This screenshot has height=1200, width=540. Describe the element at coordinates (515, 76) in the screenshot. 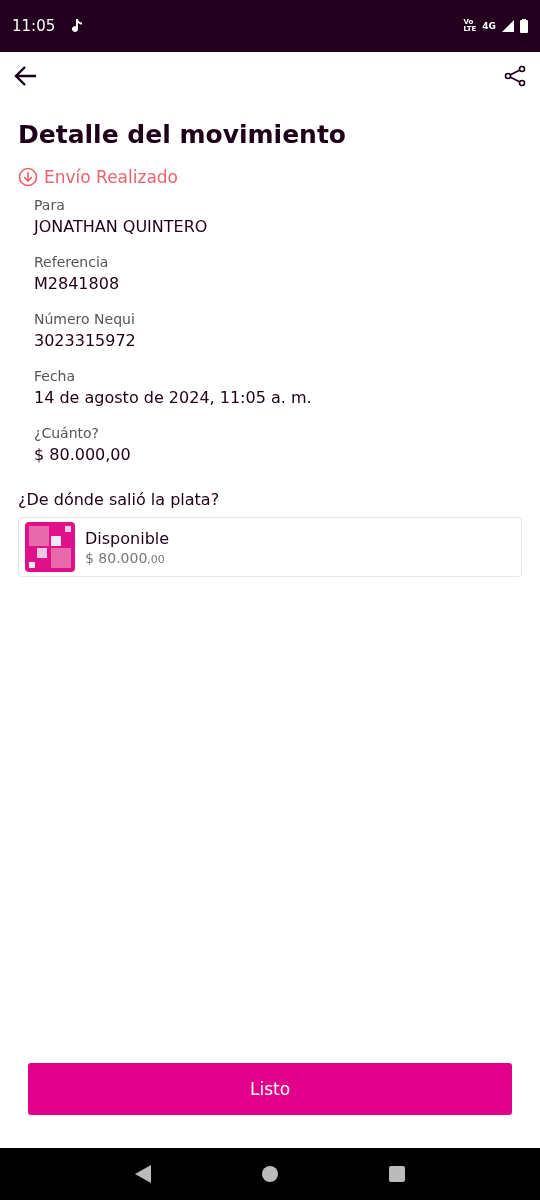

I see `share-button` at that location.